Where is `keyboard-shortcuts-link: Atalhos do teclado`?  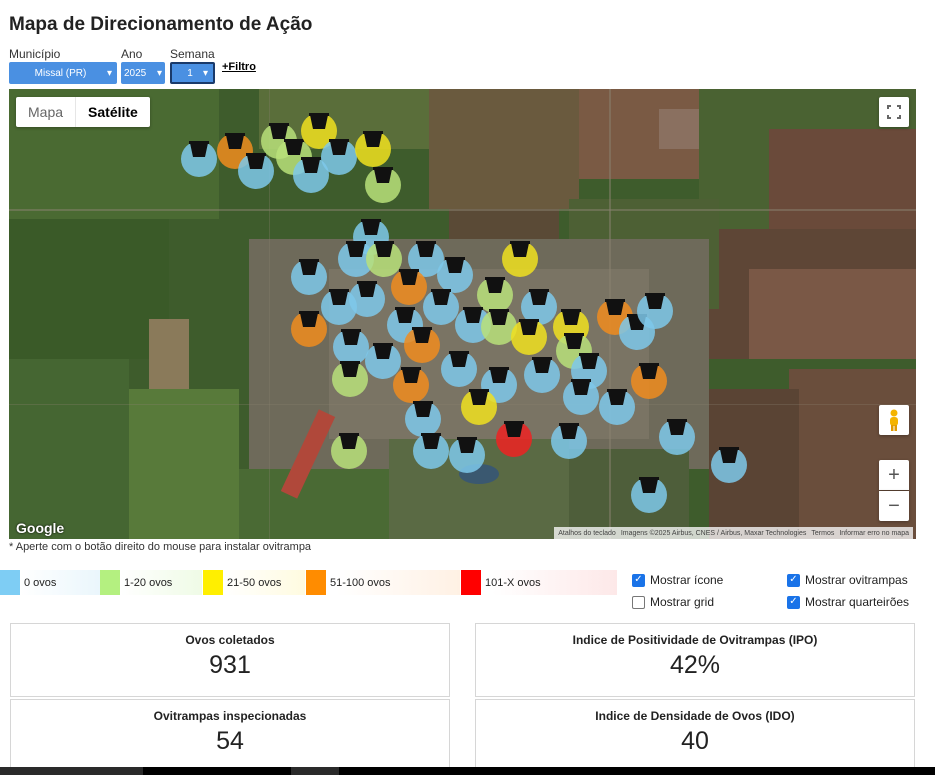 keyboard-shortcuts-link: Atalhos do teclado is located at coordinates (587, 533).